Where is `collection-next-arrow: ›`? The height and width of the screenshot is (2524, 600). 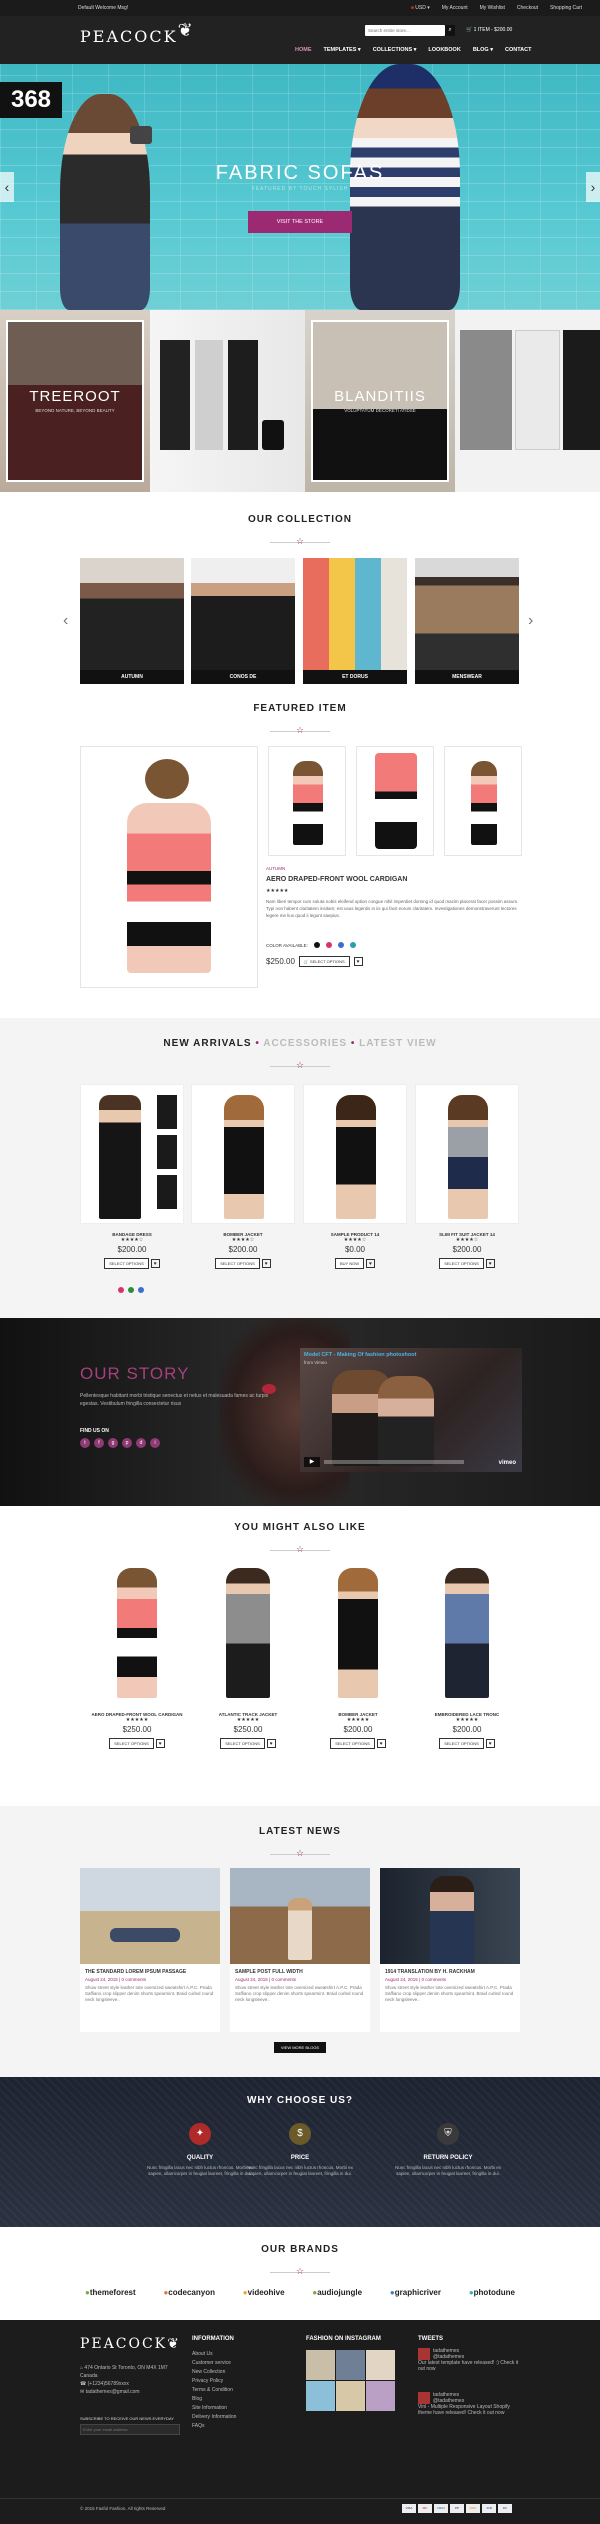
collection-next-arrow: › is located at coordinates (530, 621).